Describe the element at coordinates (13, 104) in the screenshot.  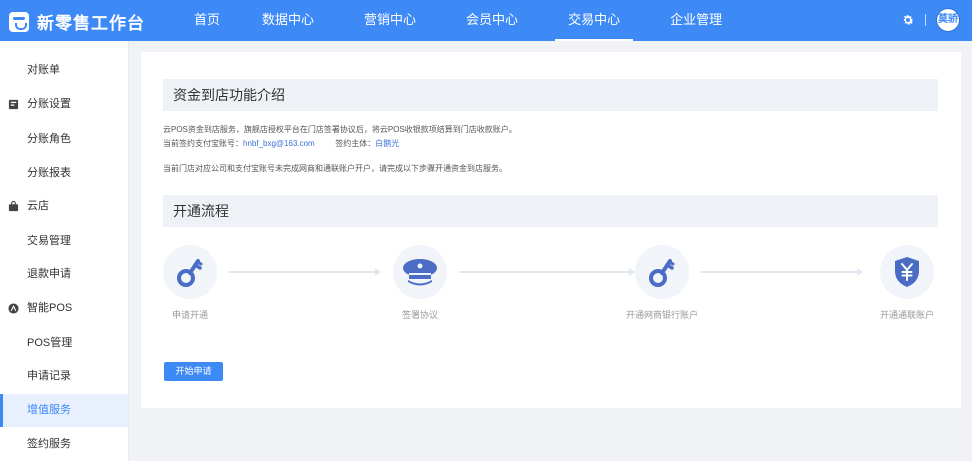
I see `ledger-icon` at that location.